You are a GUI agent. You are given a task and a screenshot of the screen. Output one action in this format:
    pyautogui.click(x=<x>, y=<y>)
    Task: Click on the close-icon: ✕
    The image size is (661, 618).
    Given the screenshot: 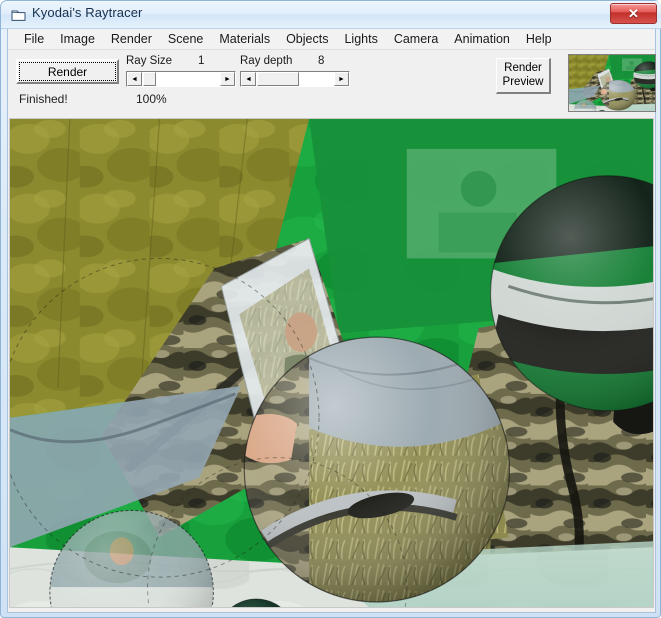 What is the action you would take?
    pyautogui.click(x=633, y=13)
    